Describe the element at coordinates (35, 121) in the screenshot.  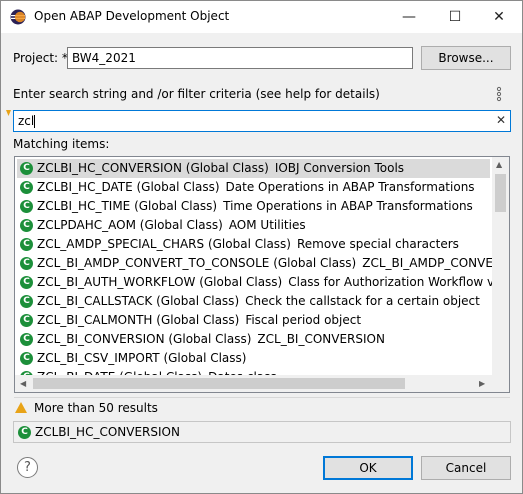
I see `text-cursor` at that location.